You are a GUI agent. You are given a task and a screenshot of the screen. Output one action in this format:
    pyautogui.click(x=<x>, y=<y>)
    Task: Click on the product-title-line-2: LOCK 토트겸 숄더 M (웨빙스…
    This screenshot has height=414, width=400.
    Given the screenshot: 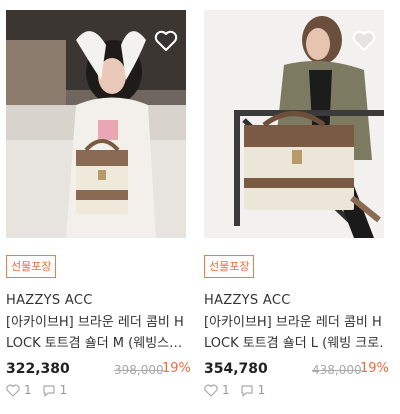 What is the action you would take?
    pyautogui.click(x=95, y=343)
    